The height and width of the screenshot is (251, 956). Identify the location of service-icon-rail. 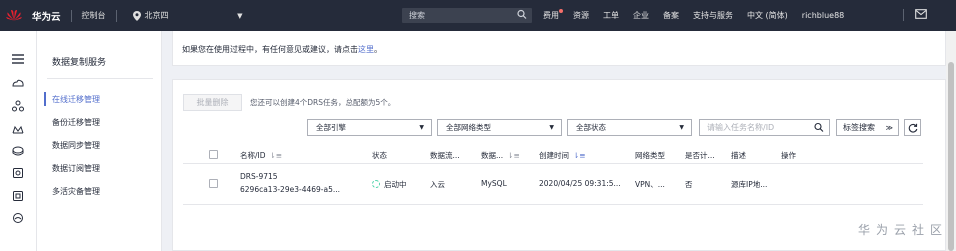
(18, 141).